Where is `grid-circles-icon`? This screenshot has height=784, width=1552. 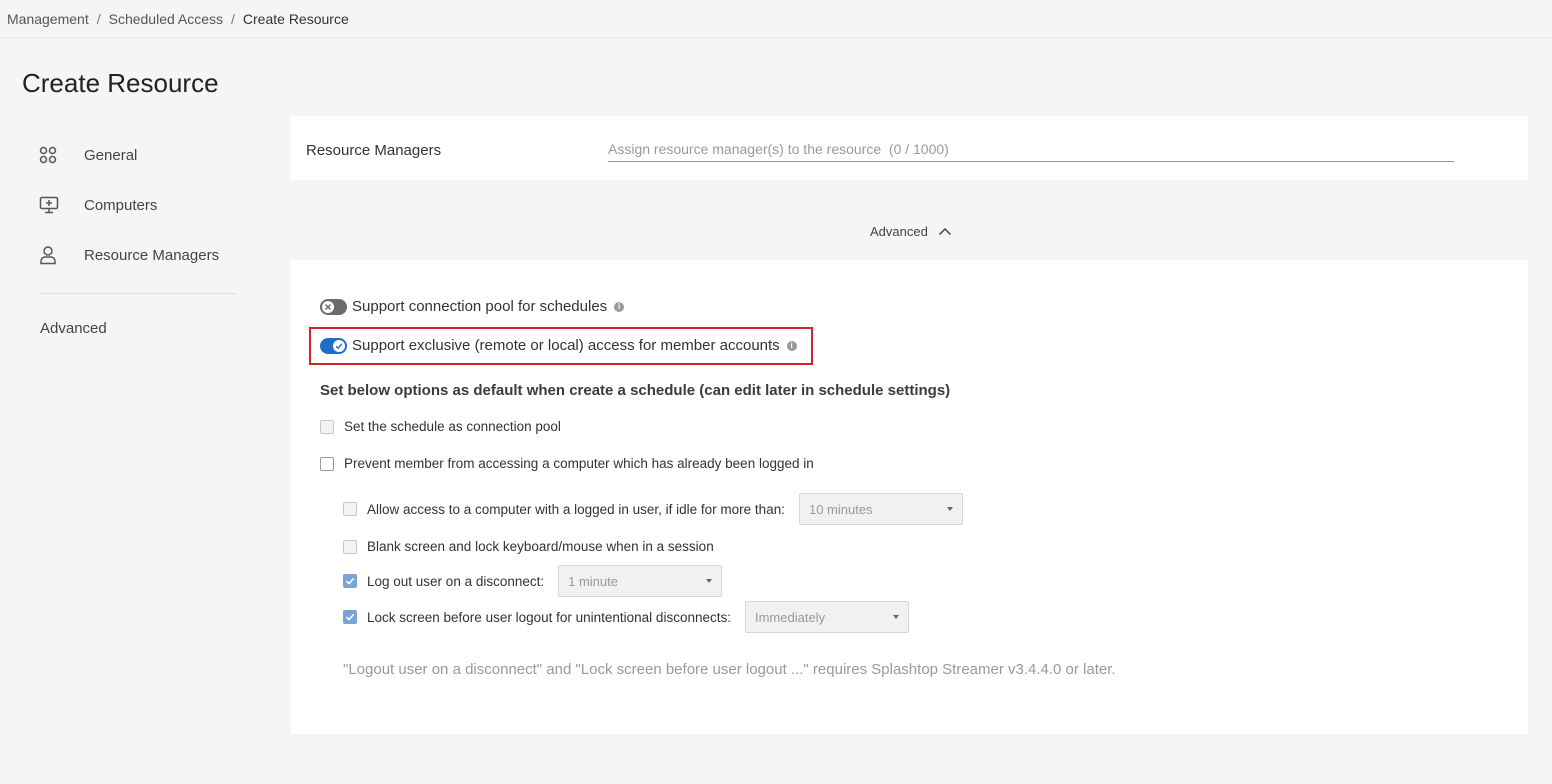 grid-circles-icon is located at coordinates (50, 155).